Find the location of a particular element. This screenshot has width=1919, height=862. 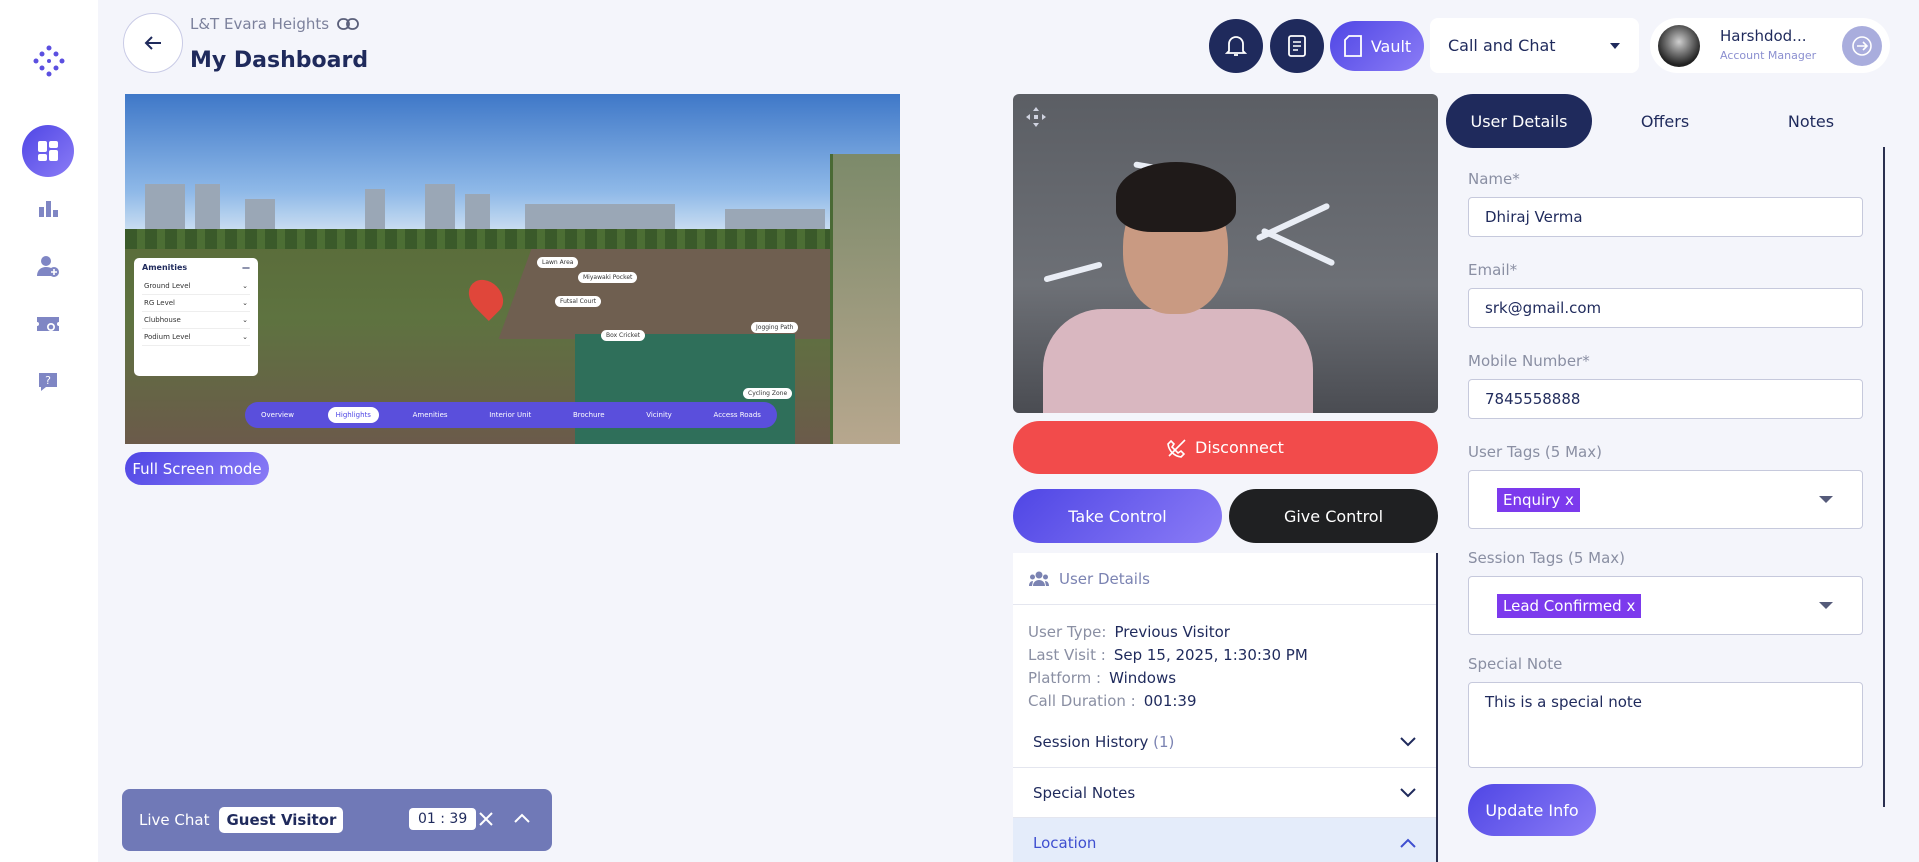

sidebar-item-users is located at coordinates (48, 266).